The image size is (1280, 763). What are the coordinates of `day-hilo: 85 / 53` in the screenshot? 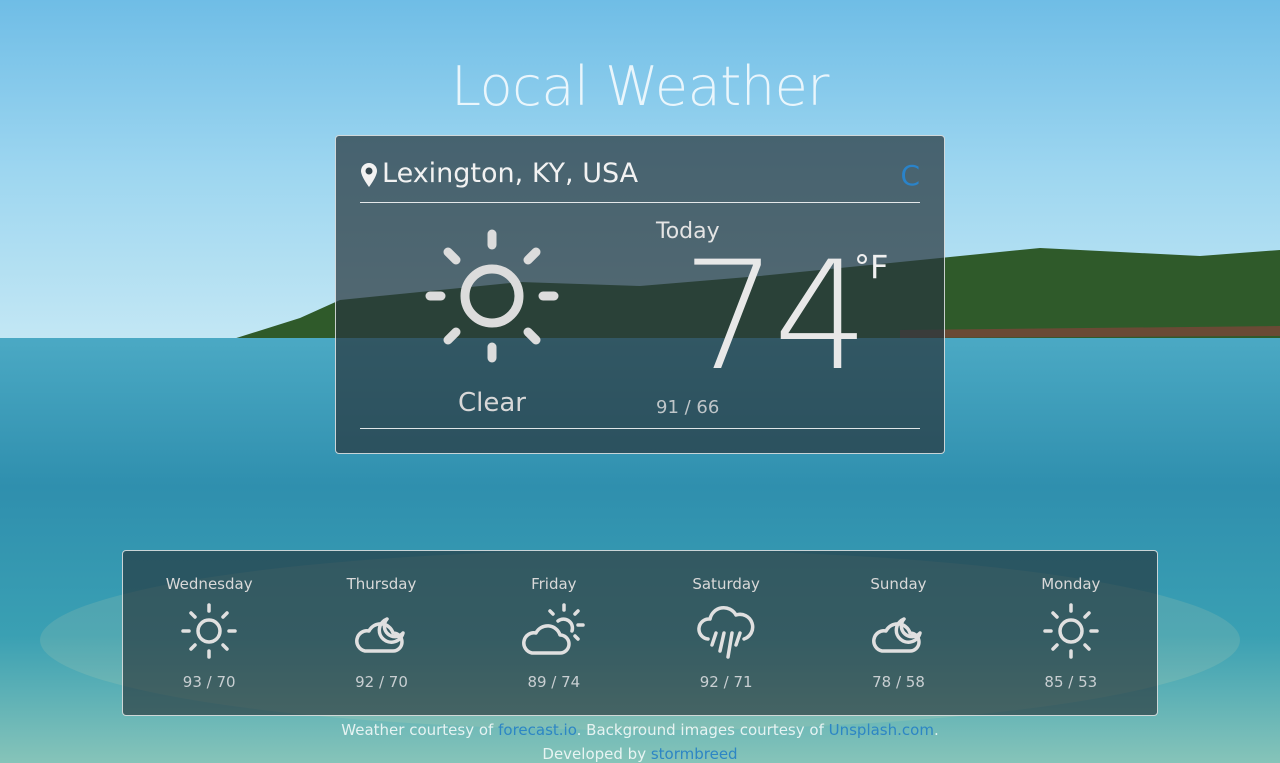 It's located at (1071, 682).